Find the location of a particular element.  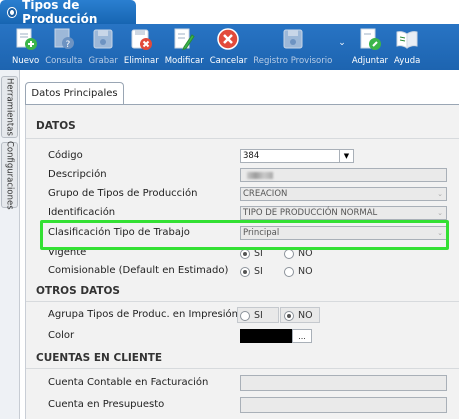

agrupa-no-radio: NO is located at coordinates (298, 315).